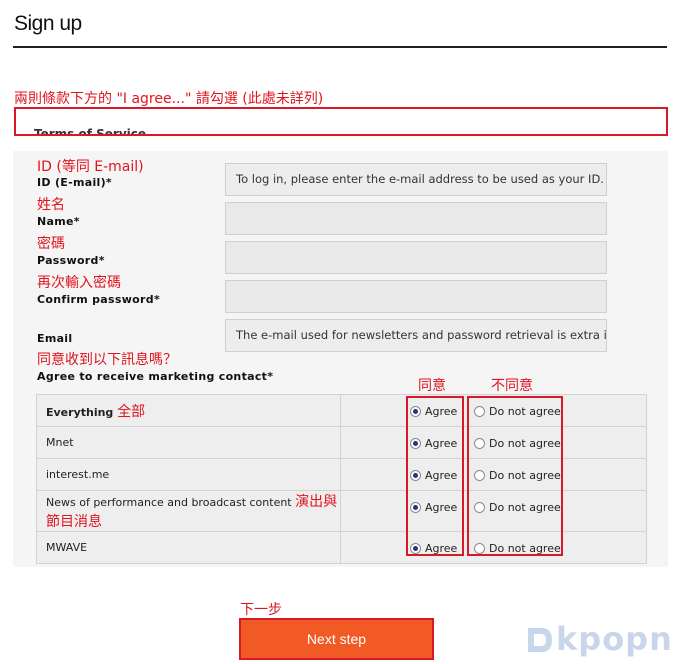 Image resolution: width=680 pixels, height=664 pixels. What do you see at coordinates (188, 442) in the screenshot?
I see `consent-row-label: Mnet` at bounding box center [188, 442].